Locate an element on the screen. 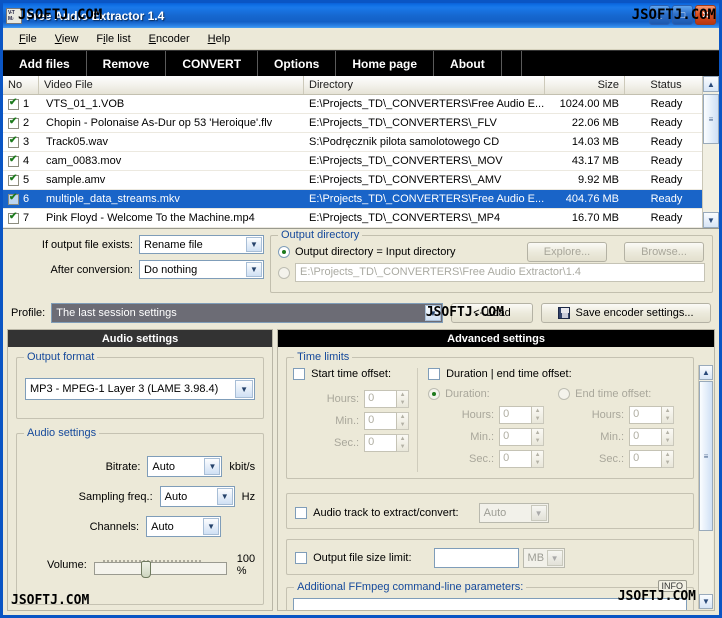 This screenshot has width=722, height=618. start-sec-arrows: ▲ ▼ is located at coordinates (403, 443).